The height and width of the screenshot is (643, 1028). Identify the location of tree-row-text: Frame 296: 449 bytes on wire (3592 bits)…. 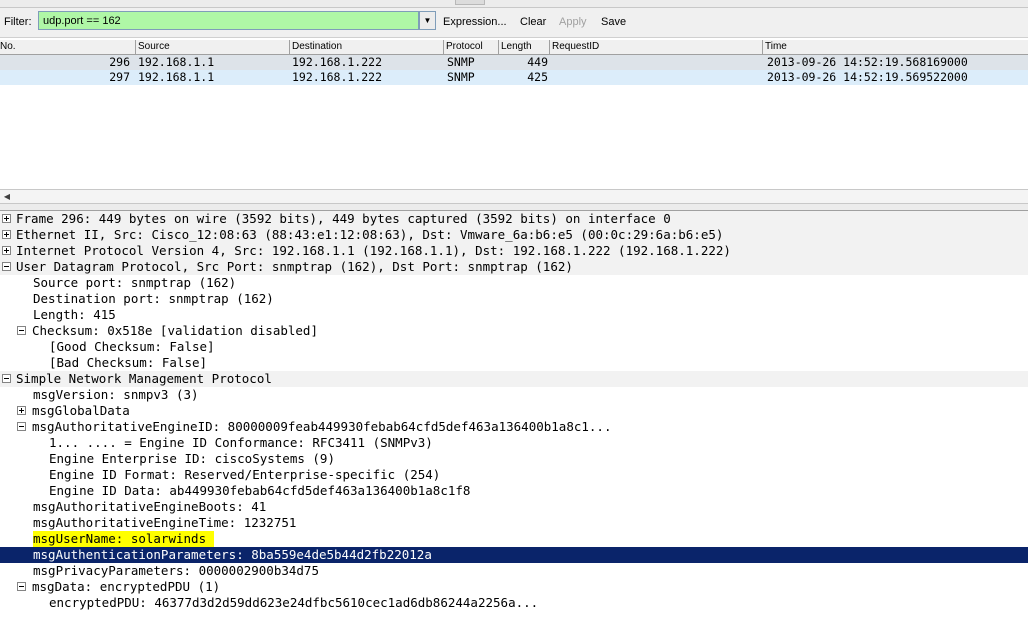
(343, 218).